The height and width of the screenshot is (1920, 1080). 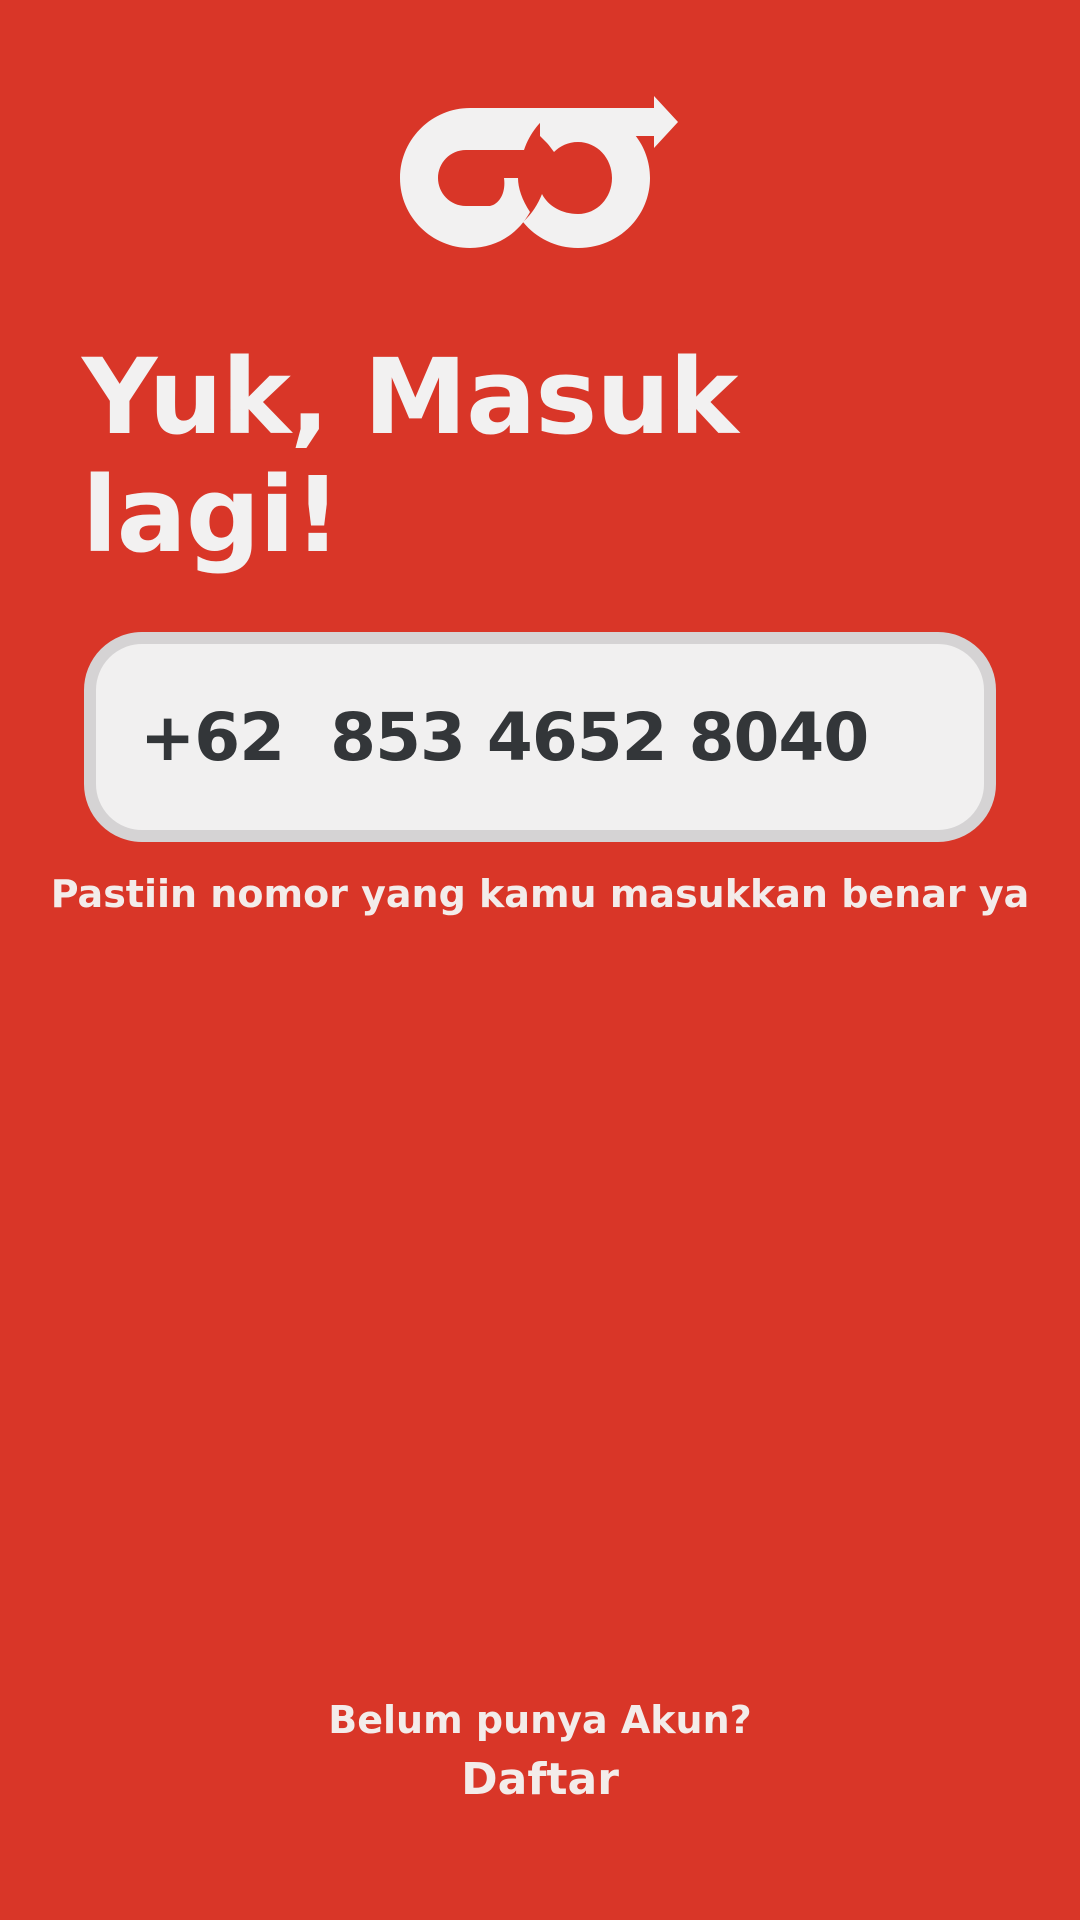 I want to click on register-prompt: Belum punya Akun? Daftar, so click(x=540, y=1751).